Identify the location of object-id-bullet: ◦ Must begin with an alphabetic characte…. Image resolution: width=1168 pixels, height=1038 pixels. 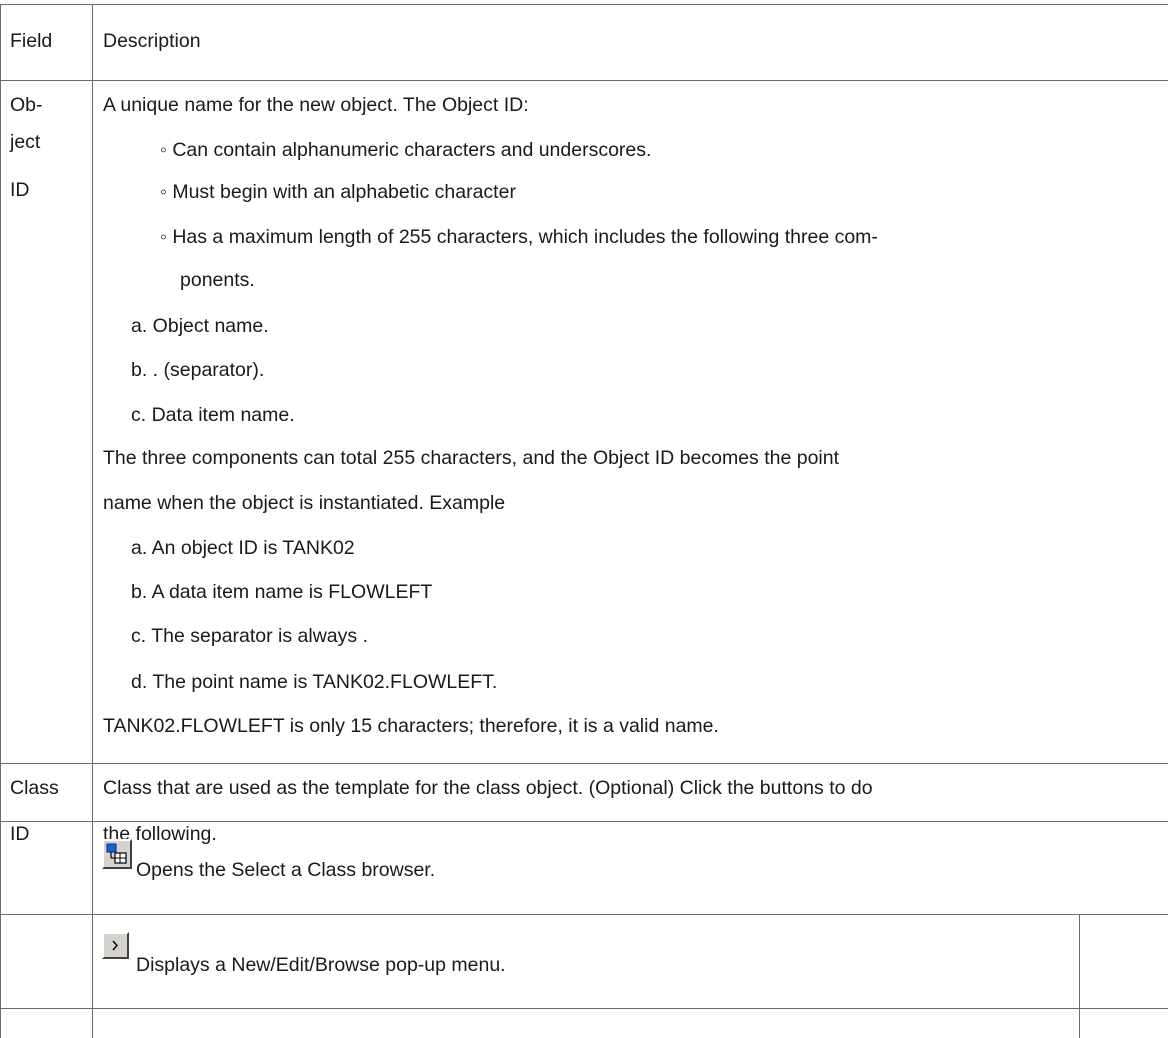
(338, 192).